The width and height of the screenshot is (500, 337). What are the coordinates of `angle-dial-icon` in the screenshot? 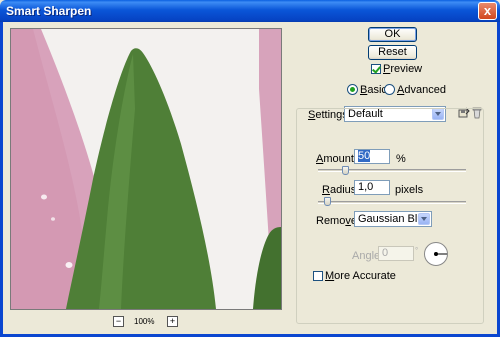 It's located at (436, 254).